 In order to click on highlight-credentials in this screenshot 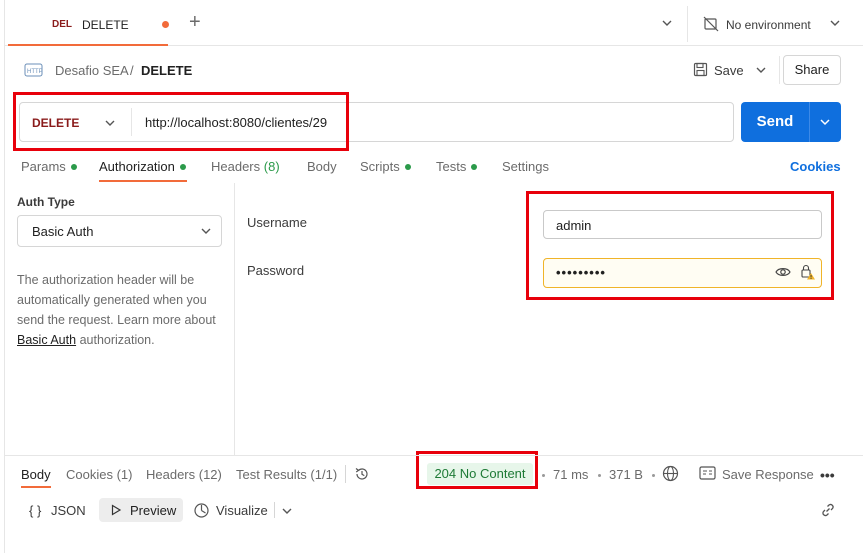, I will do `click(680, 245)`.